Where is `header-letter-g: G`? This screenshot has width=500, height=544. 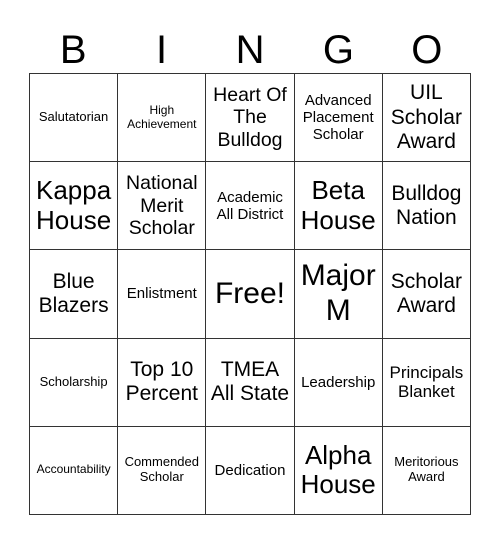 header-letter-g: G is located at coordinates (338, 50).